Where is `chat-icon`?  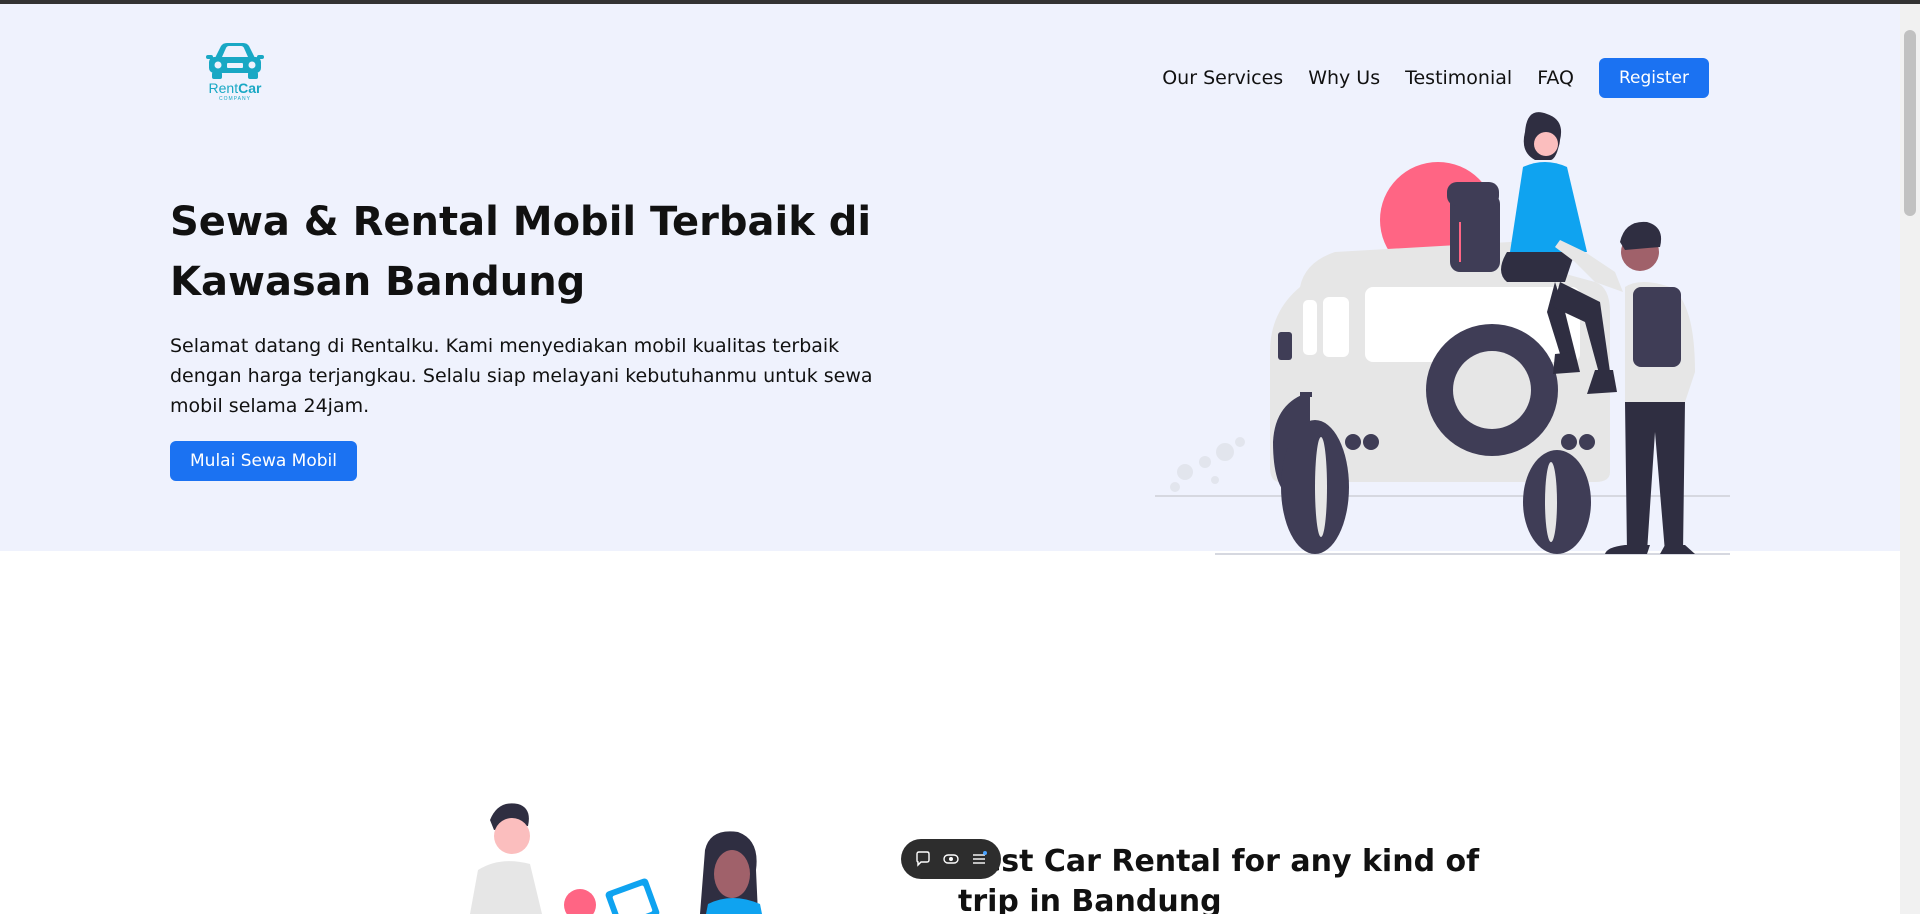
chat-icon is located at coordinates (923, 859).